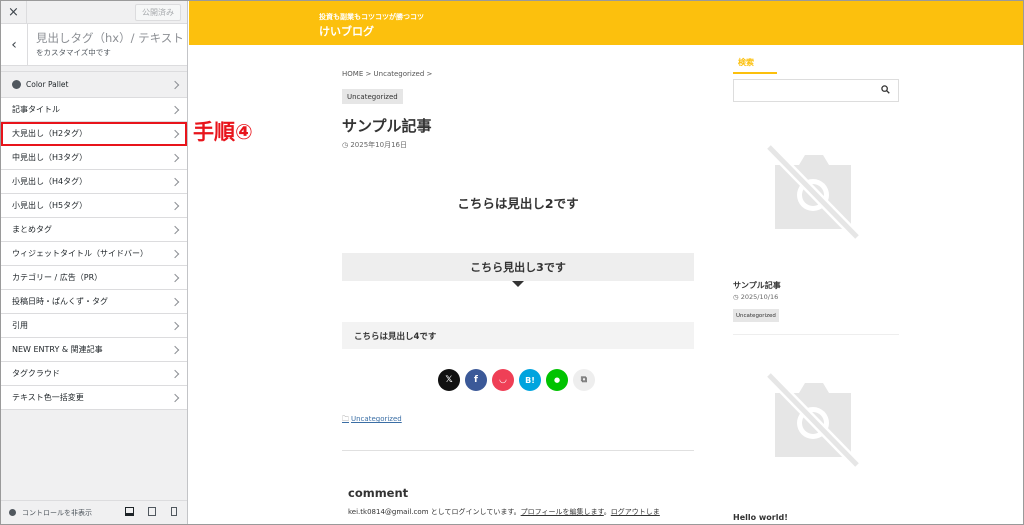  I want to click on heading-h3-arrow, so click(518, 284).